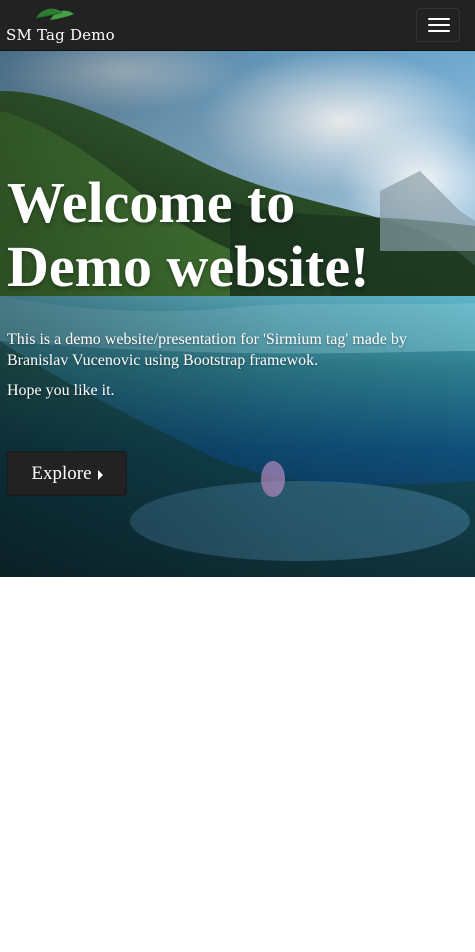 The height and width of the screenshot is (952, 475). I want to click on leaf-logo-icon, so click(54, 14).